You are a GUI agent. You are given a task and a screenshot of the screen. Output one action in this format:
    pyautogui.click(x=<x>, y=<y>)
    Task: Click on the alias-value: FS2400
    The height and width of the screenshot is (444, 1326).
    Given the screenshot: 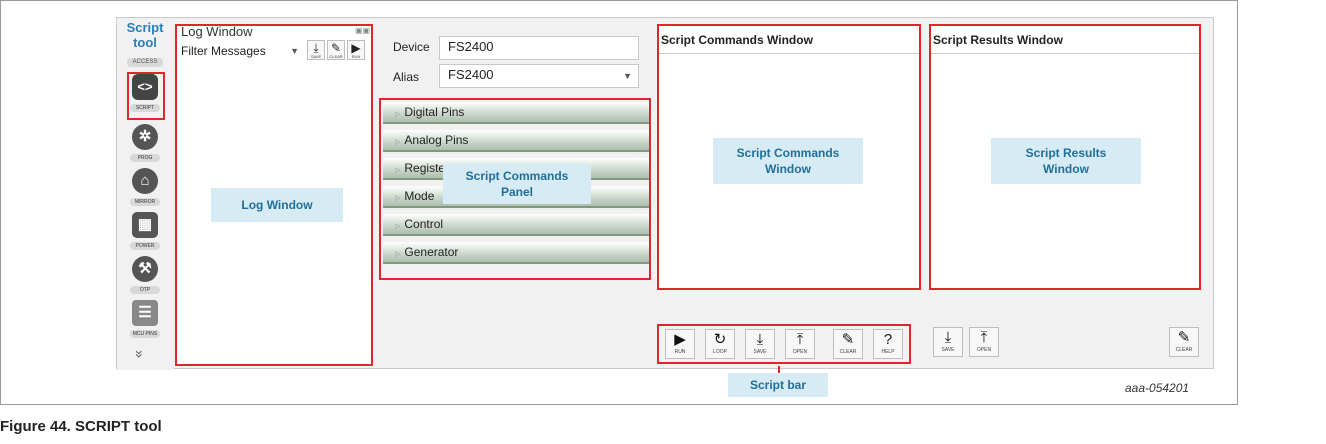 What is the action you would take?
    pyautogui.click(x=471, y=74)
    